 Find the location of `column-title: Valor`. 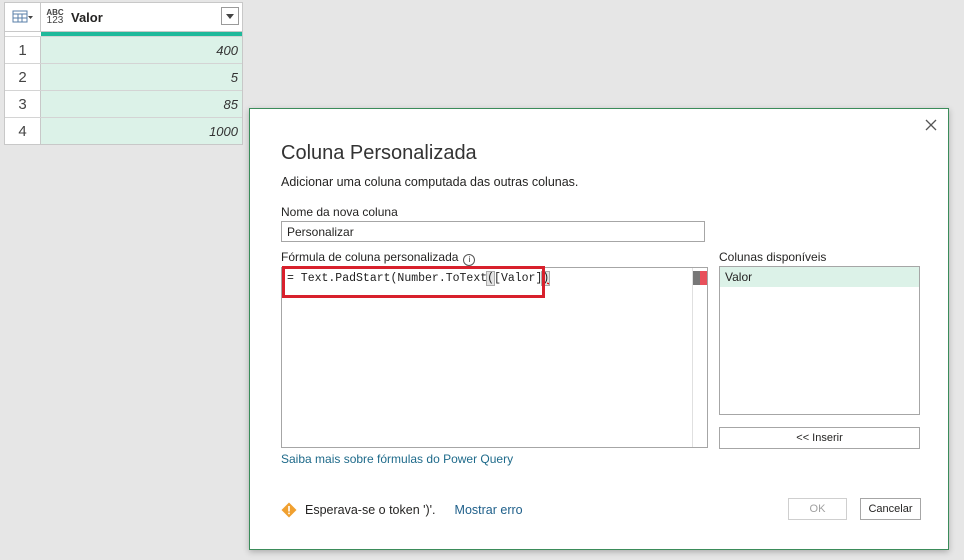

column-title: Valor is located at coordinates (87, 17).